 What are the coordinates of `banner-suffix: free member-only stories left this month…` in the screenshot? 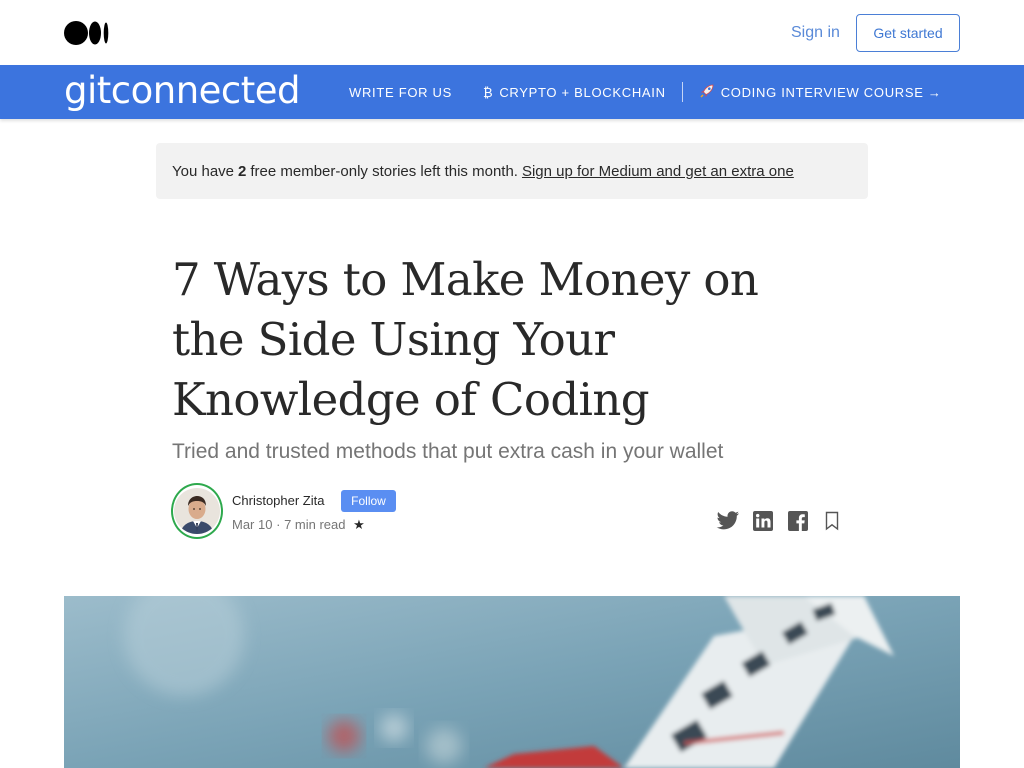 It's located at (384, 171).